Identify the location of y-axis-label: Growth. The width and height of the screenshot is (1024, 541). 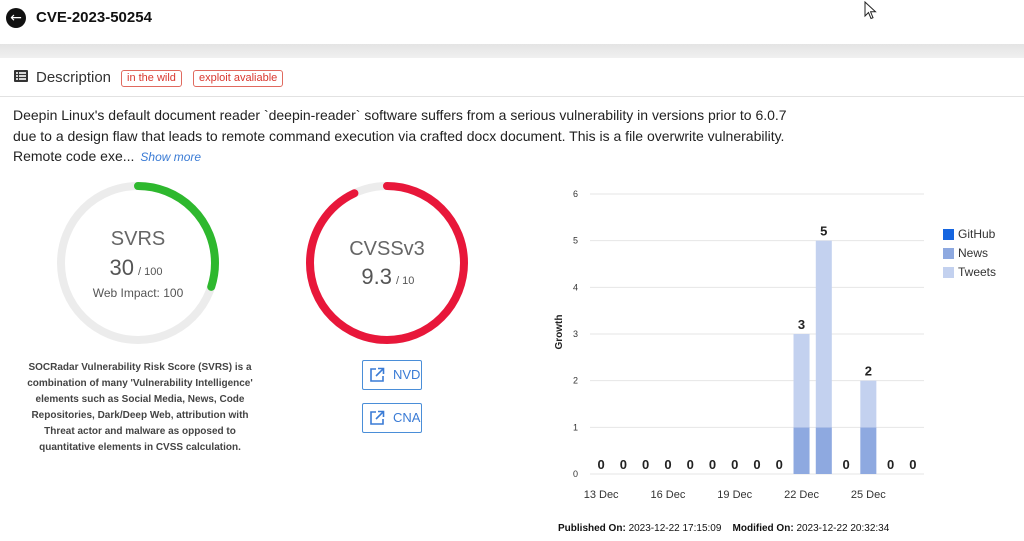
(559, 332).